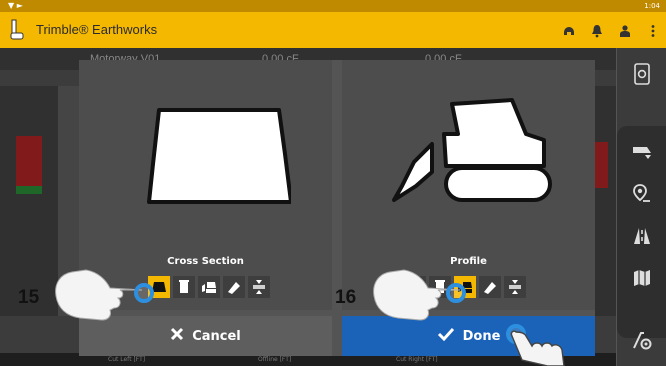  I want to click on dozer-side-icon, so click(209, 287).